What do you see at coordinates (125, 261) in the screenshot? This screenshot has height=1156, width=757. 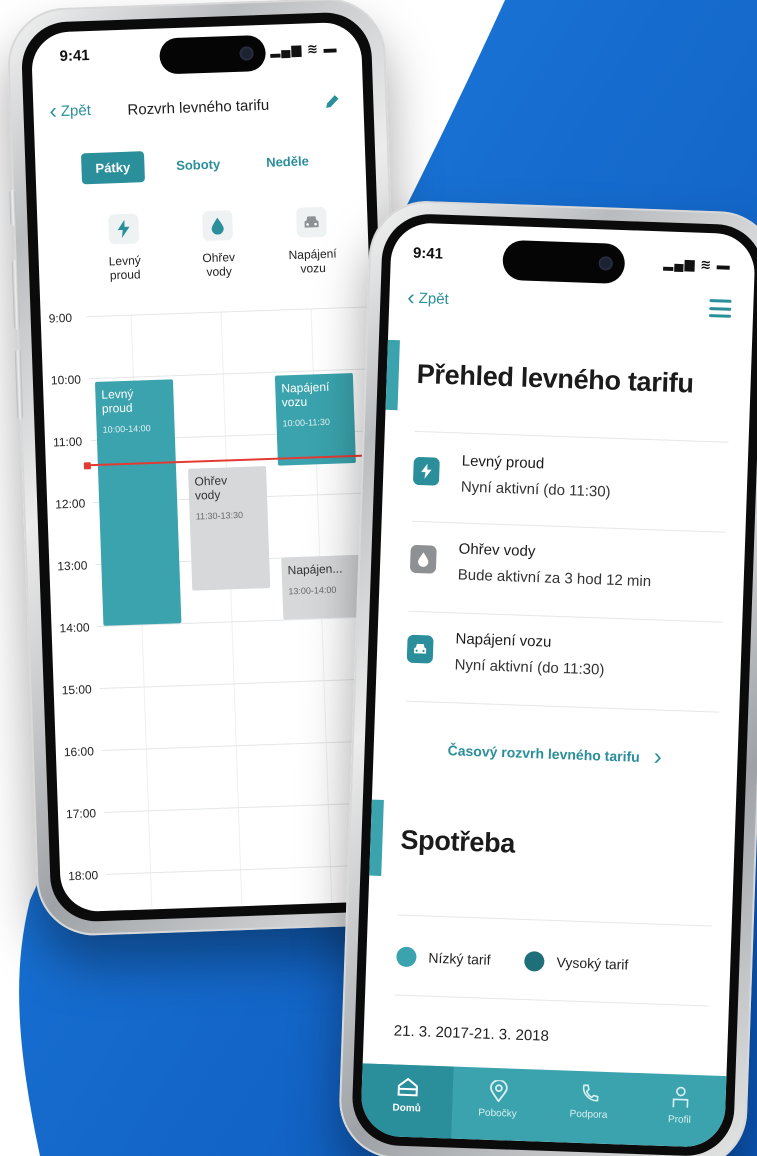 I see `category-label: Levný` at bounding box center [125, 261].